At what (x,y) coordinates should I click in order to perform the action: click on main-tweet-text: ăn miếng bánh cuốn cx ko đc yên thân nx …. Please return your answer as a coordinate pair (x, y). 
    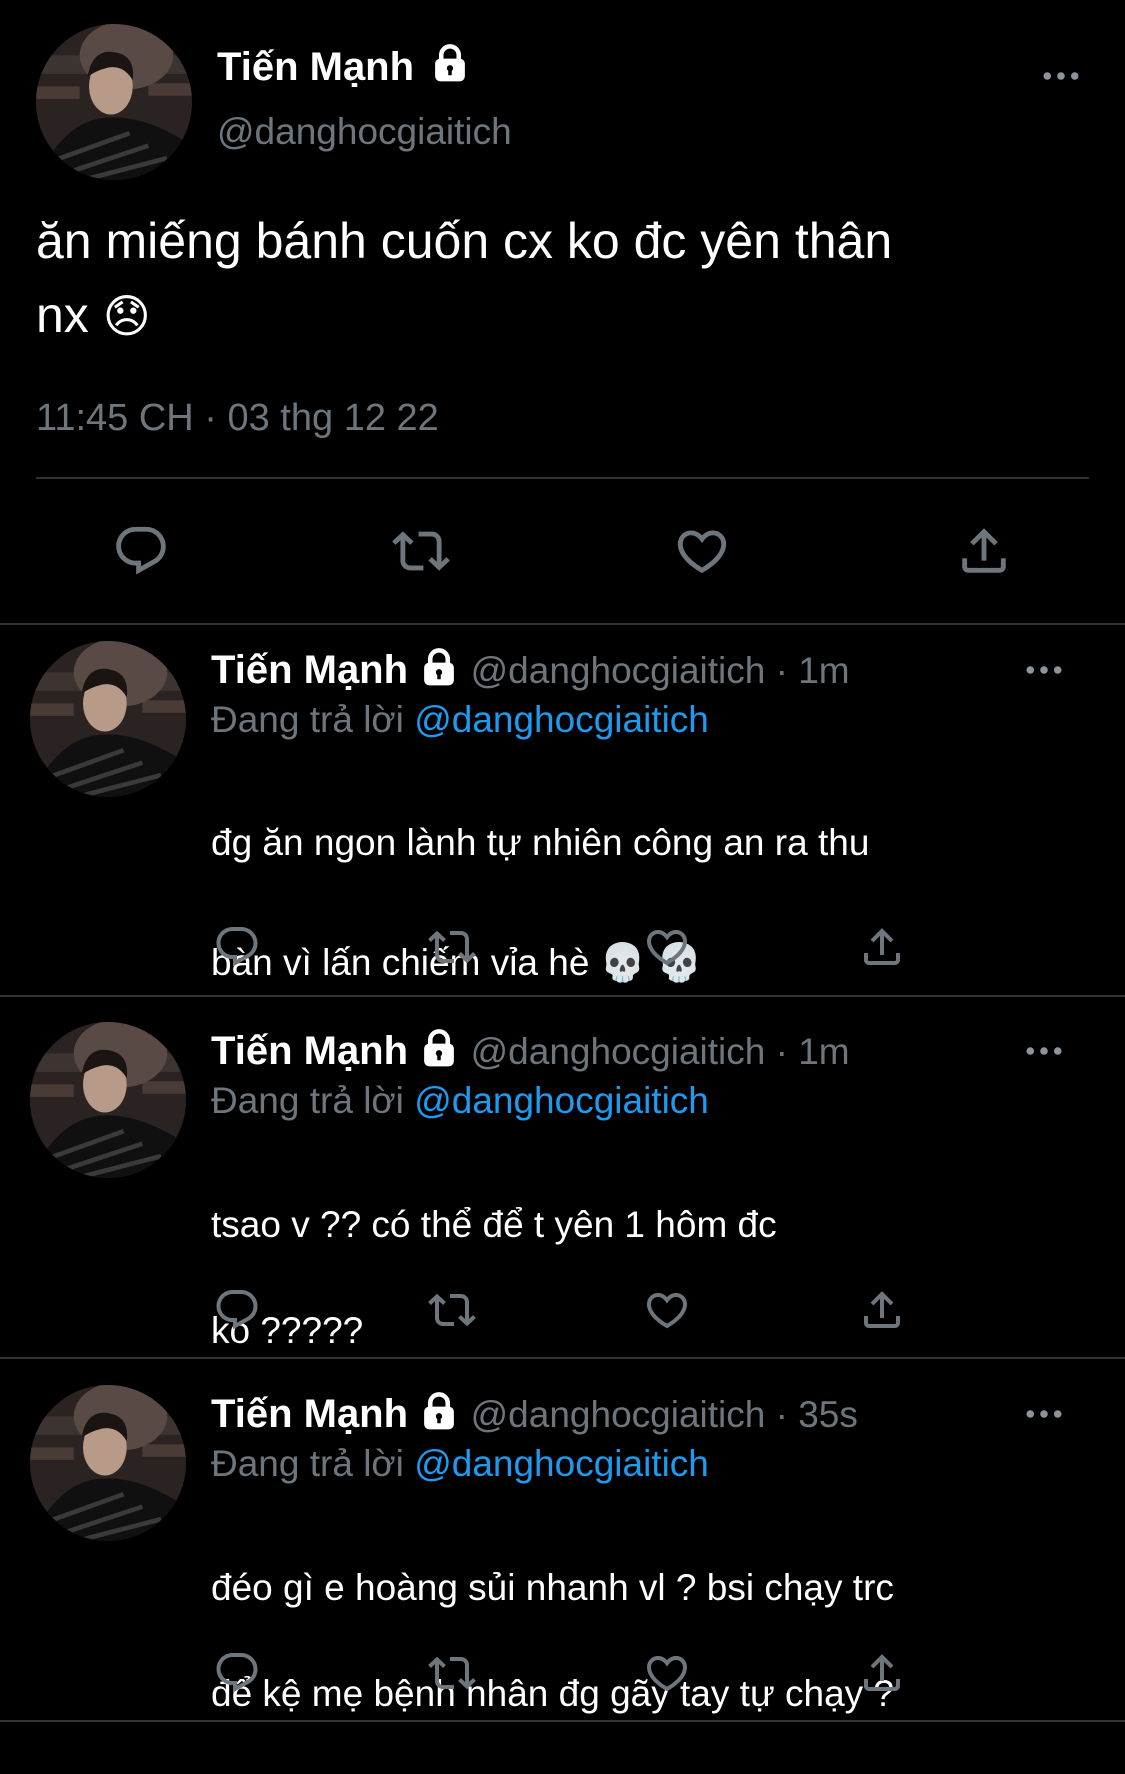
    Looking at the image, I should click on (464, 278).